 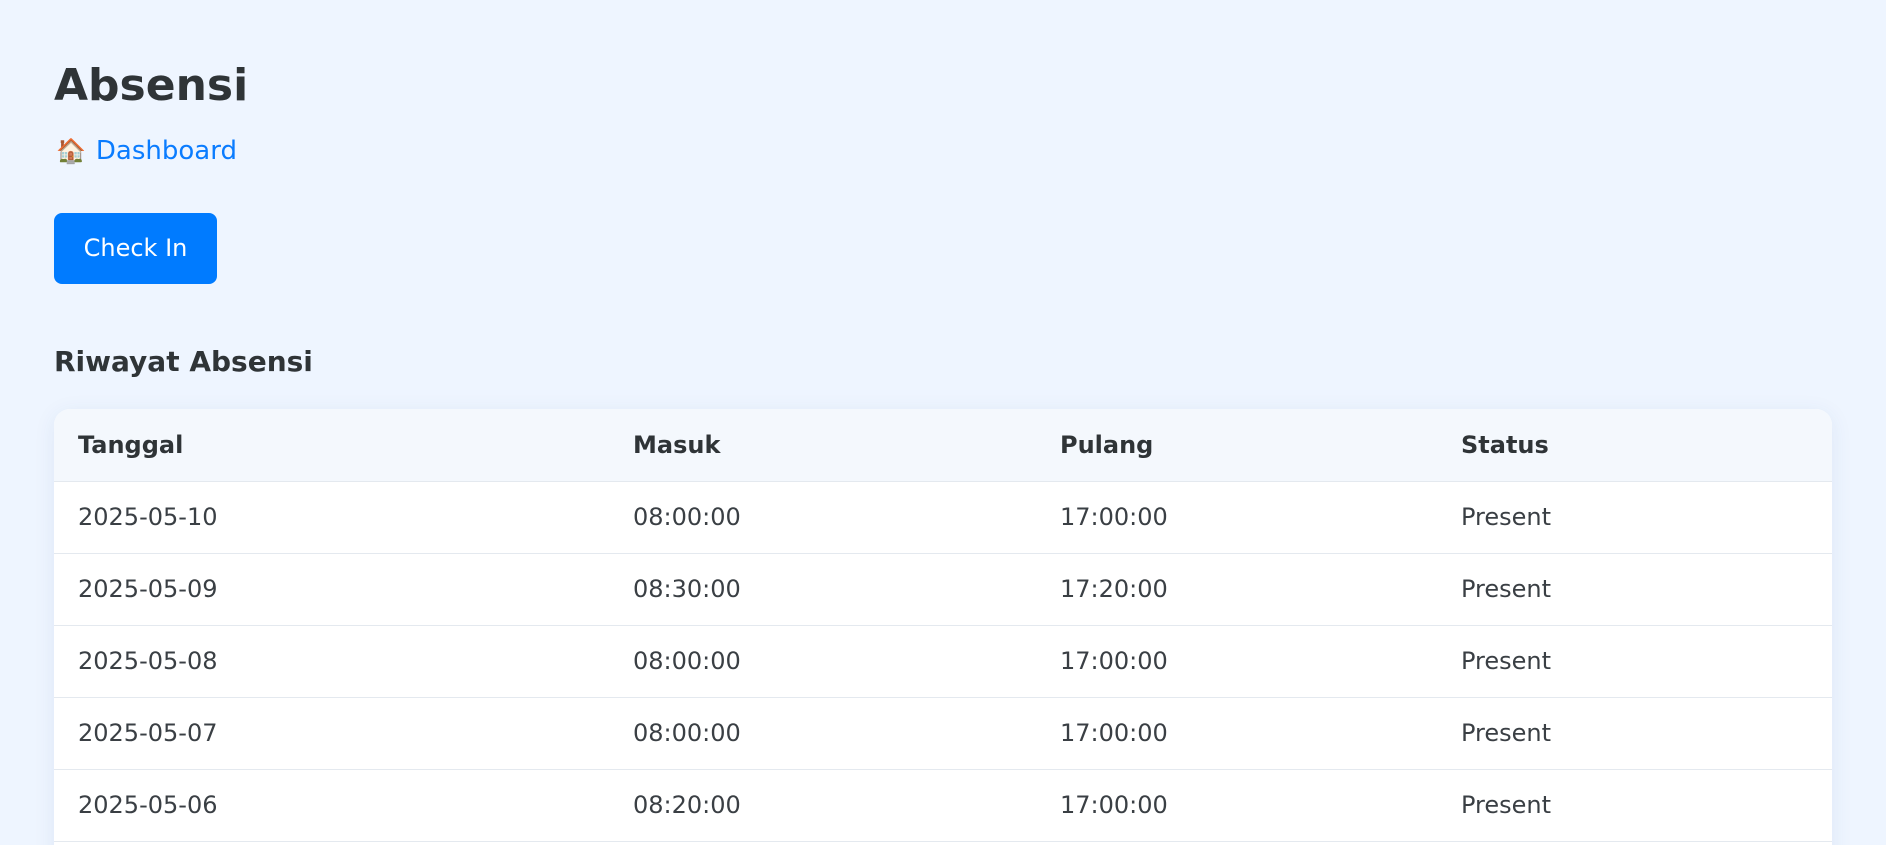 I want to click on cell-check-out: 17:20:00, so click(x=1236, y=589).